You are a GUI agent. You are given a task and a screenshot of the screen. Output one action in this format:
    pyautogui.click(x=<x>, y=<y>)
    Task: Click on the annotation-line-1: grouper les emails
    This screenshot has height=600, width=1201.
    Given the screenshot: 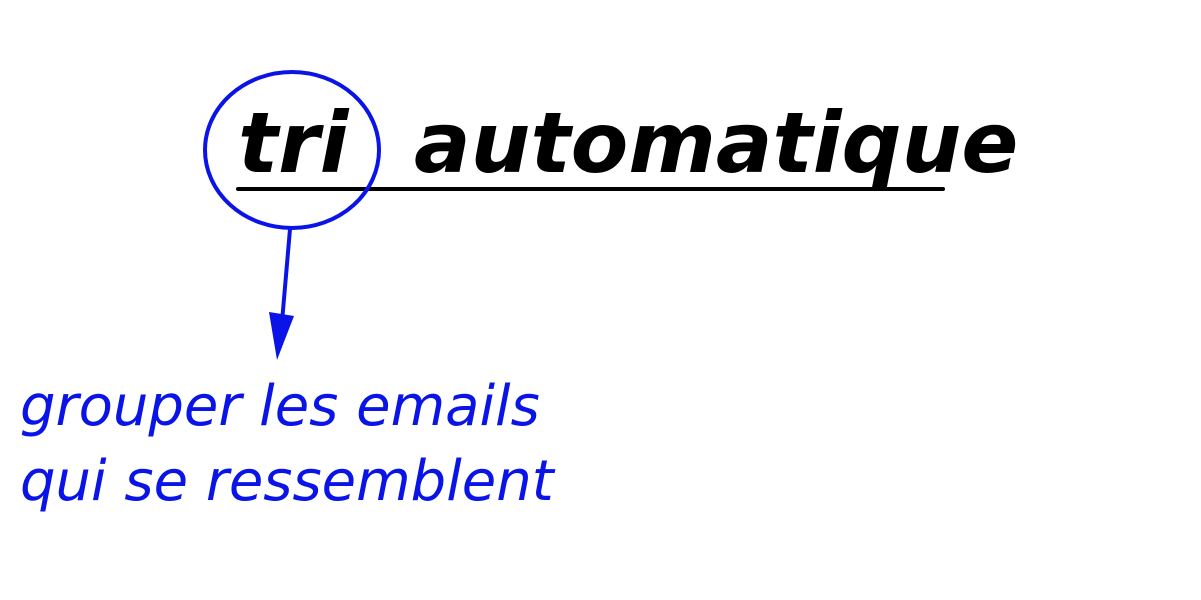 What is the action you would take?
    pyautogui.click(x=280, y=406)
    